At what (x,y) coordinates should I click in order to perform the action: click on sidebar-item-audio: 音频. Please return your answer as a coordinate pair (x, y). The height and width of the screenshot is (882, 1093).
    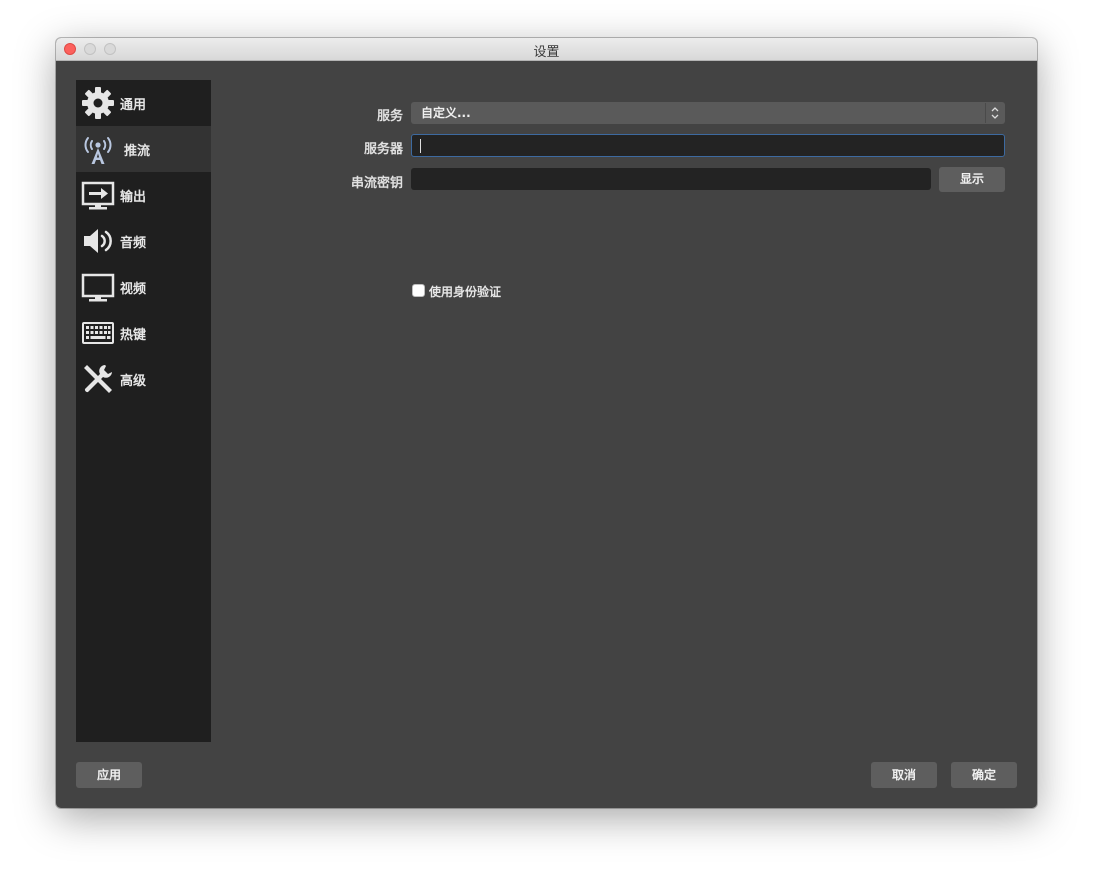
    Looking at the image, I should click on (143, 241).